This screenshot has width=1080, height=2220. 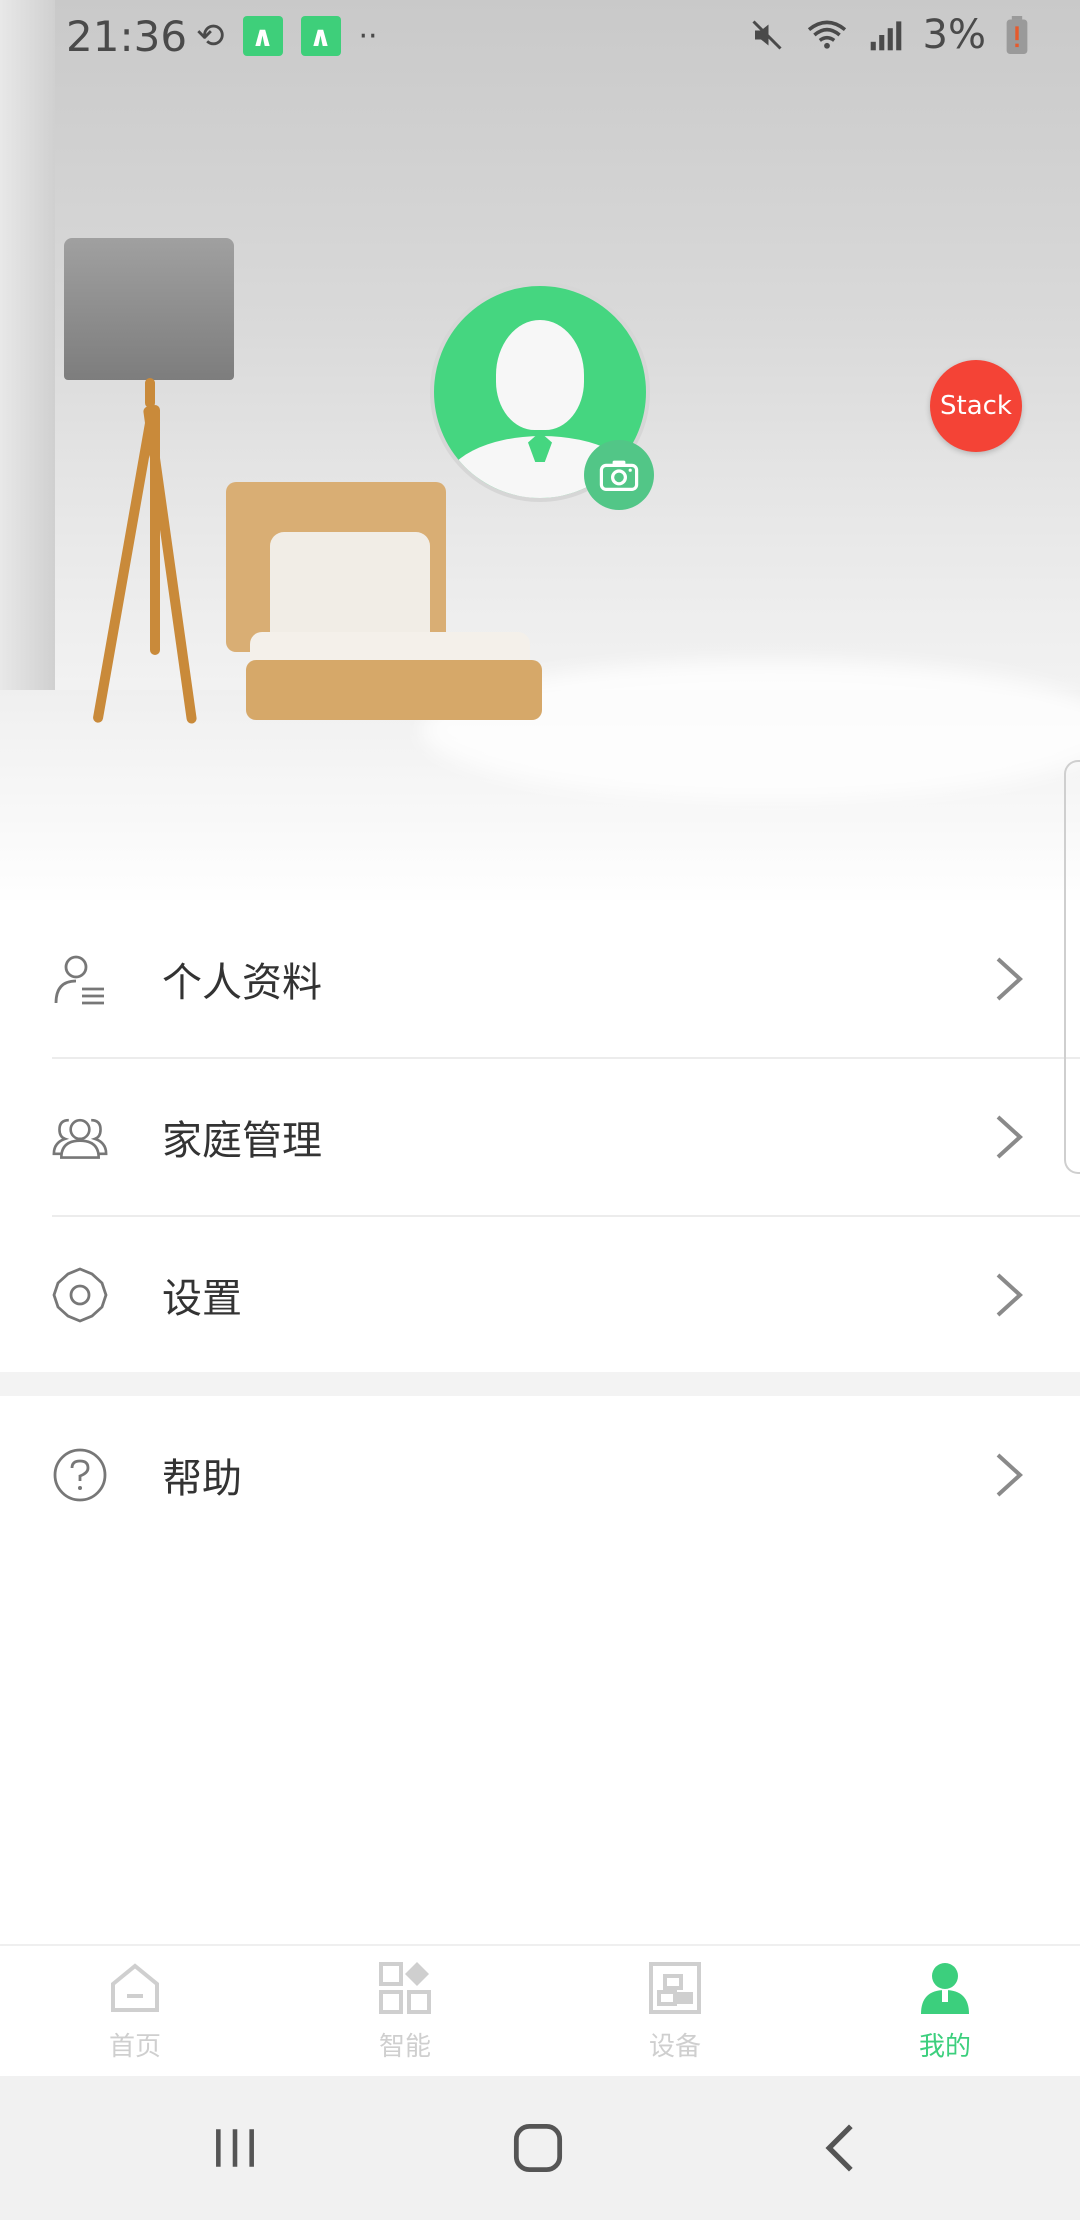 What do you see at coordinates (540, 1295) in the screenshot?
I see `menu-item-settings: 设置` at bounding box center [540, 1295].